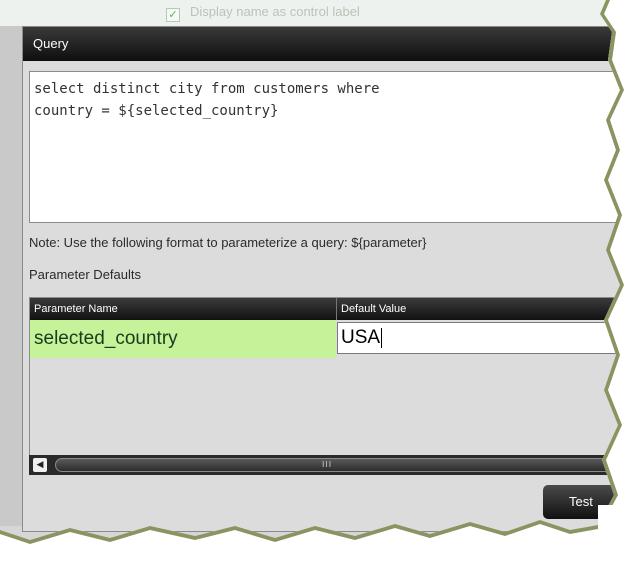 This screenshot has height=578, width=632. What do you see at coordinates (275, 11) in the screenshot?
I see `display-name-checkbox-label: Display name as control label` at bounding box center [275, 11].